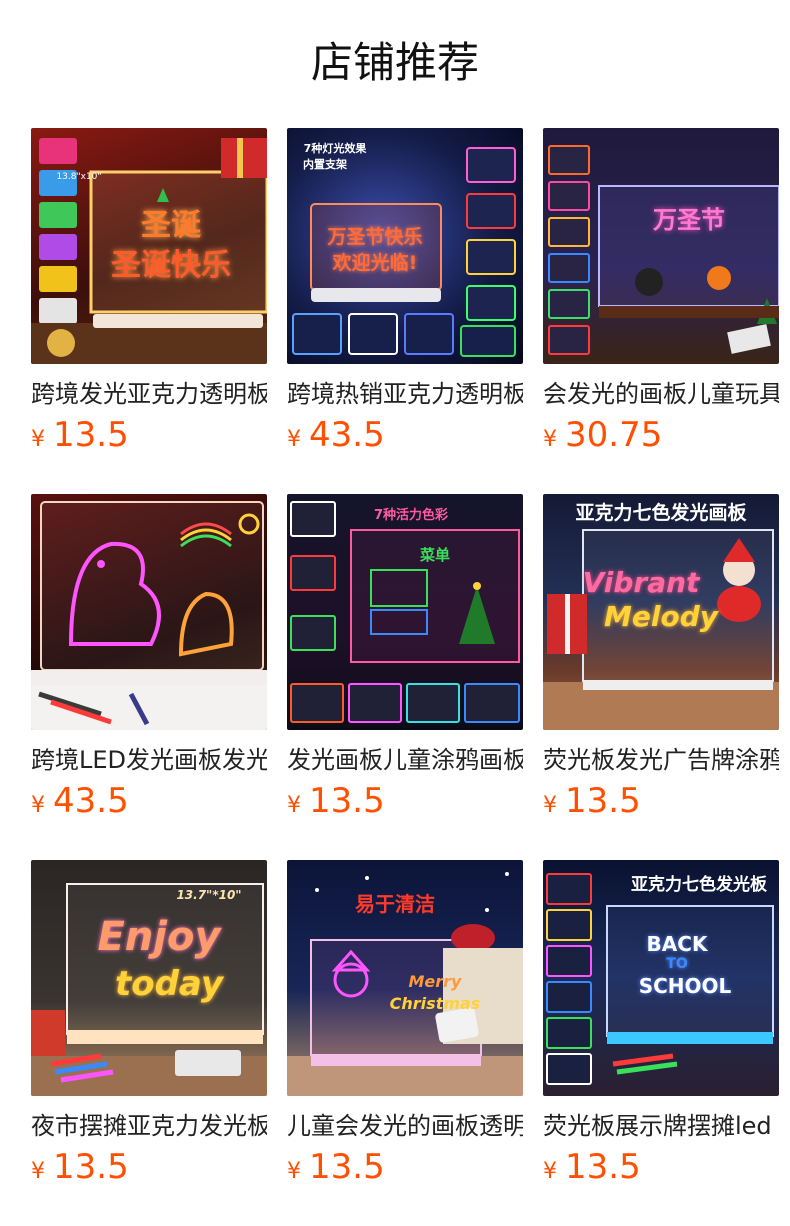 This screenshot has height=1226, width=790. I want to click on product-title: 发光画板儿童涂鸦画板, so click(405, 760).